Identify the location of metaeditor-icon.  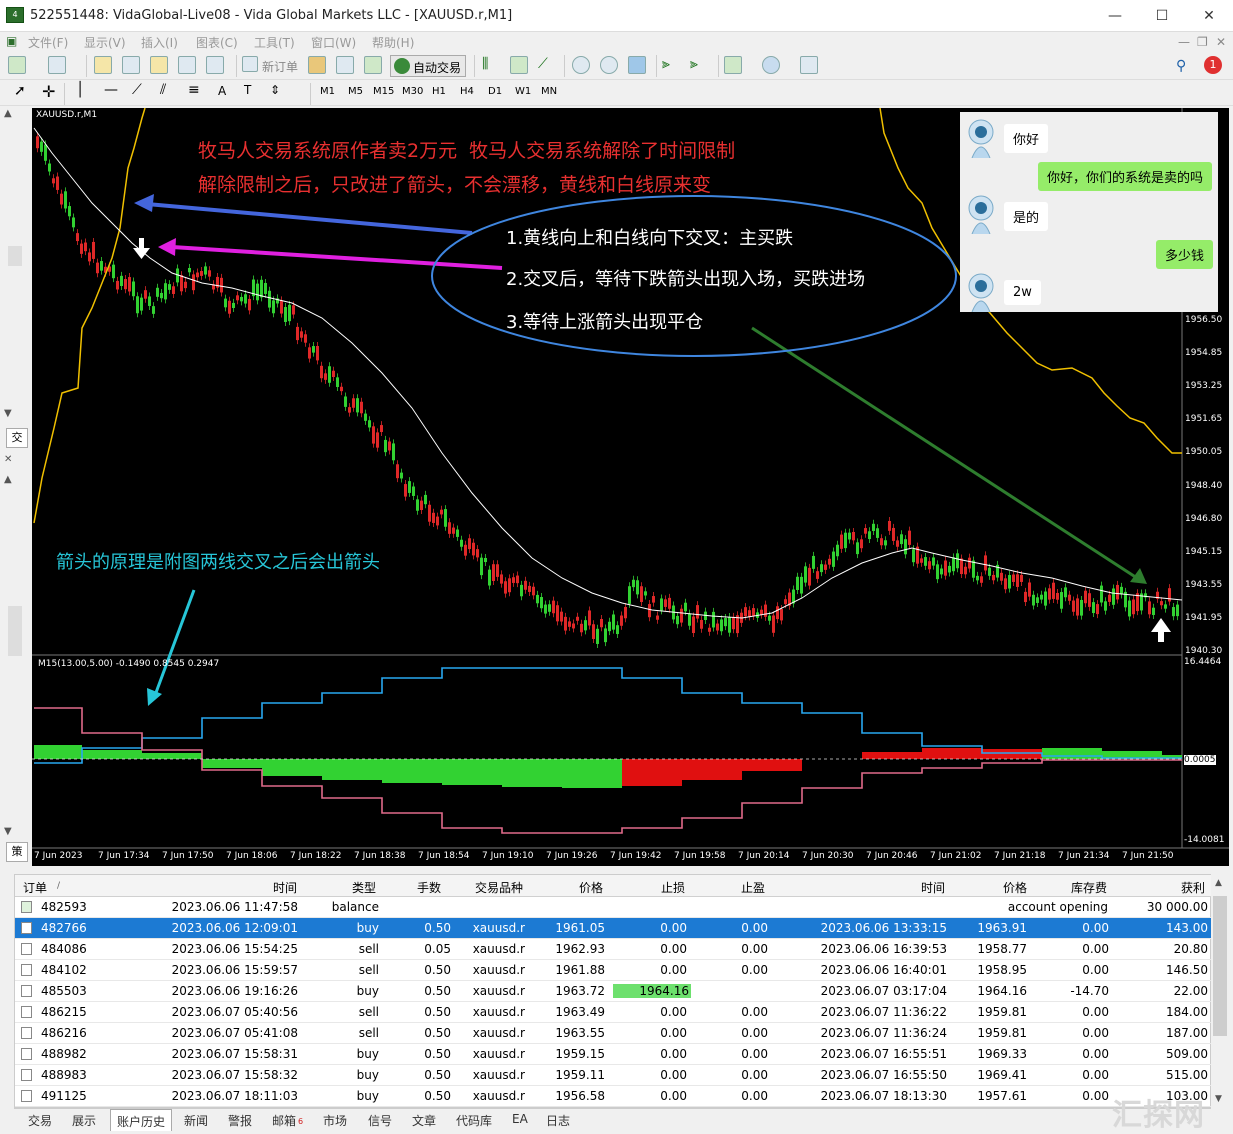
(317, 66).